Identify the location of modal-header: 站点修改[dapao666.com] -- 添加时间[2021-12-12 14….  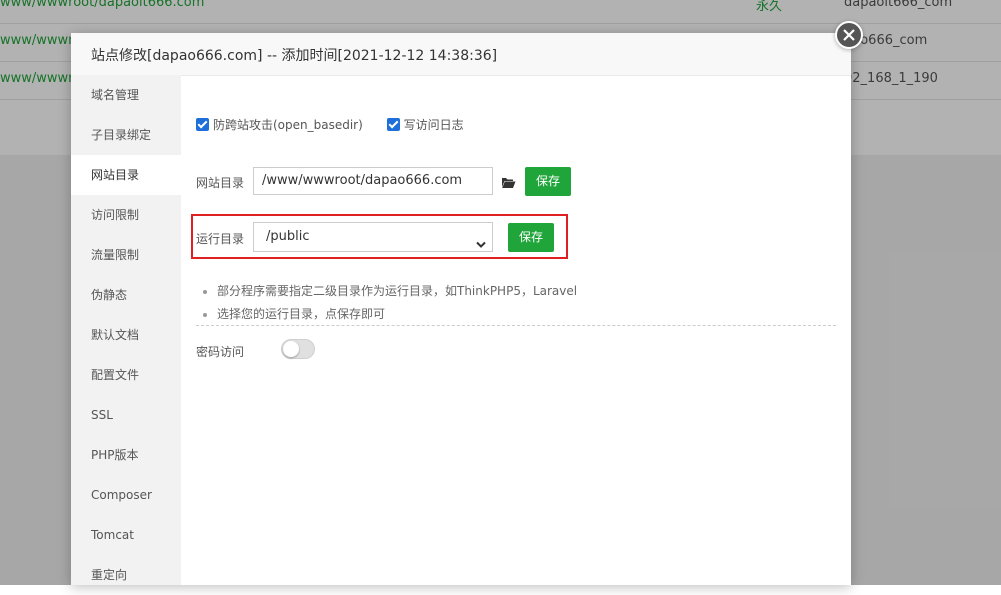
(461, 54).